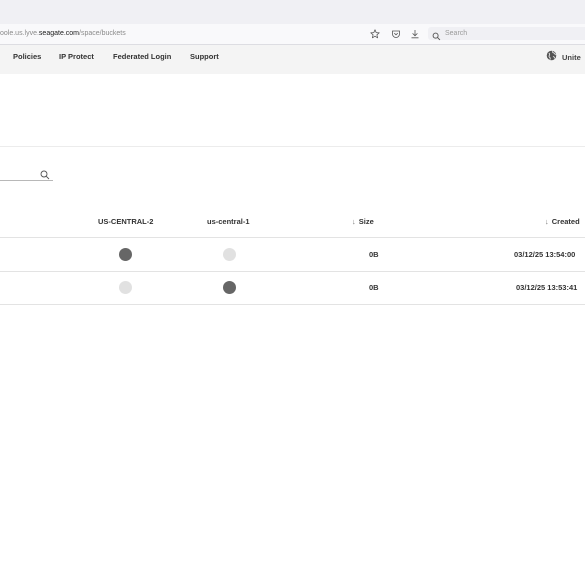  I want to click on table-row-2-created: 03/12/25 13:53:41, so click(547, 287).